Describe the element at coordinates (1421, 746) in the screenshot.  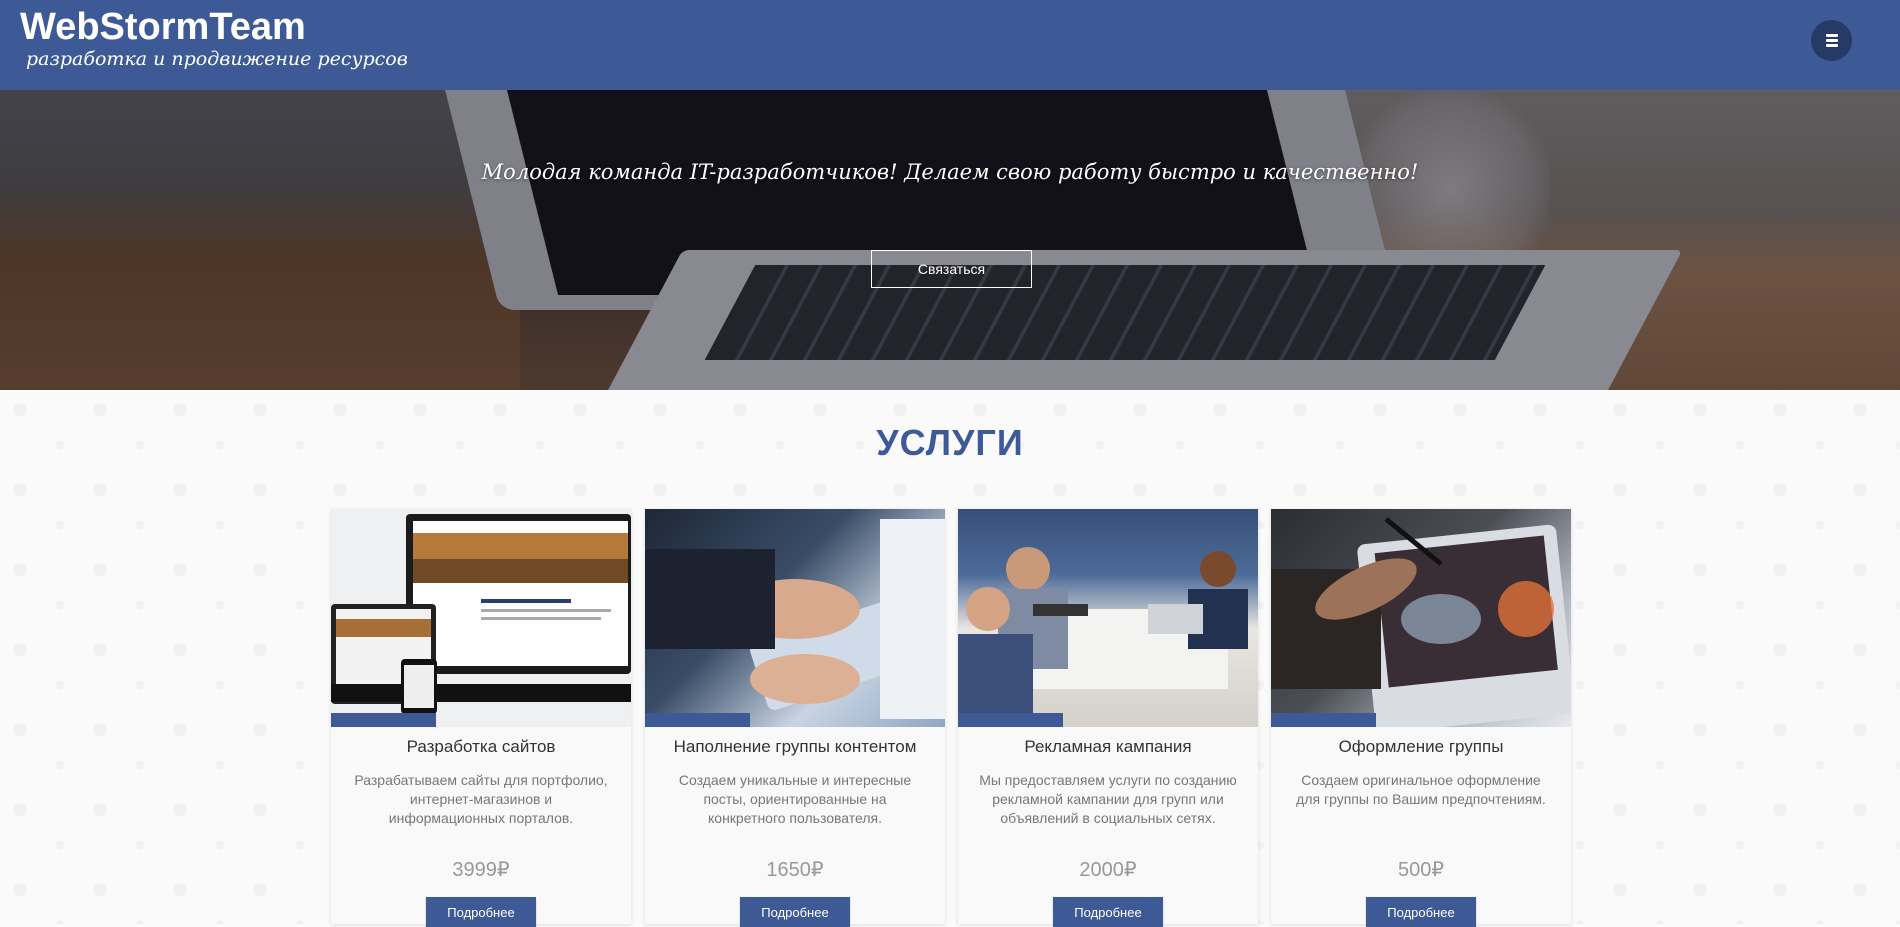
I see `card-title: Оформление группы` at that location.